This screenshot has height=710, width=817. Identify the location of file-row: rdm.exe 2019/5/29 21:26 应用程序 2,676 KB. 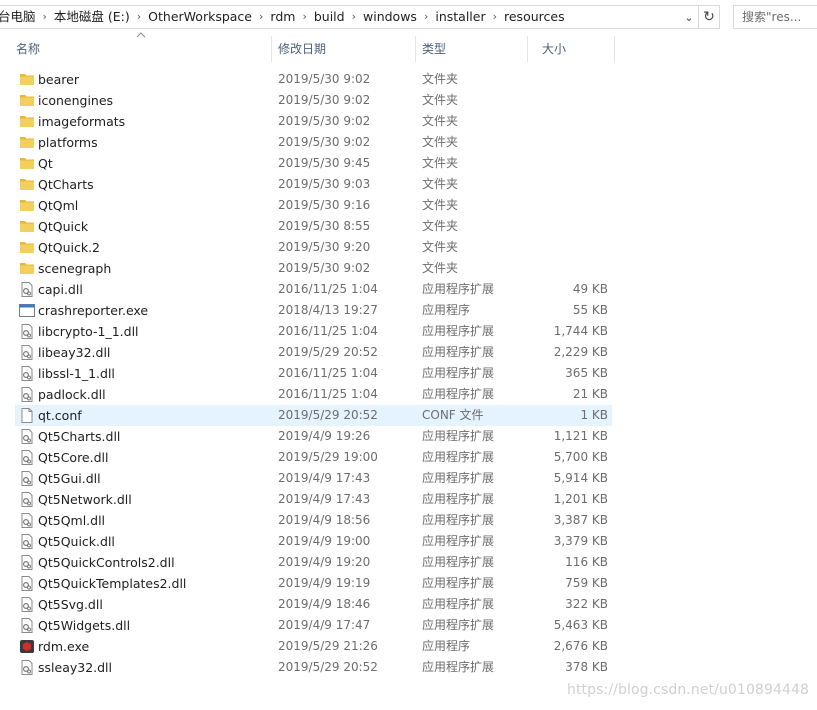
(313, 646).